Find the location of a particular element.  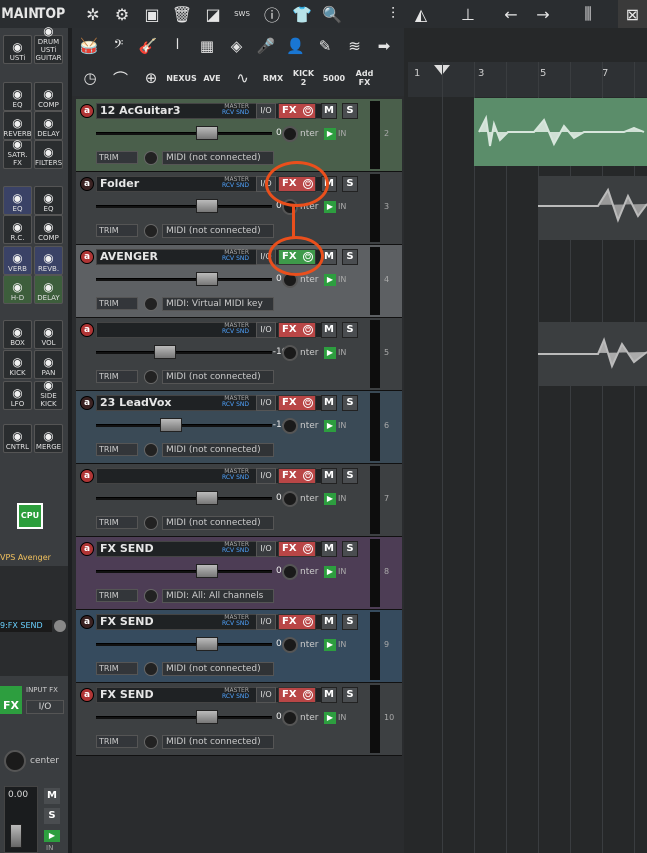

left-fx-button-3-0: ◉ SATR. FX is located at coordinates (17, 153).